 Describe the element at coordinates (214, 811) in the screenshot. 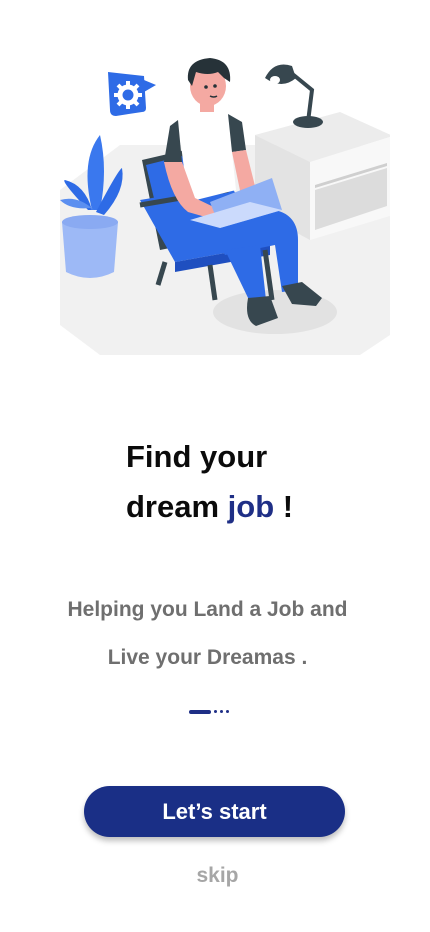

I see `lets-start-button: Let’s start` at that location.